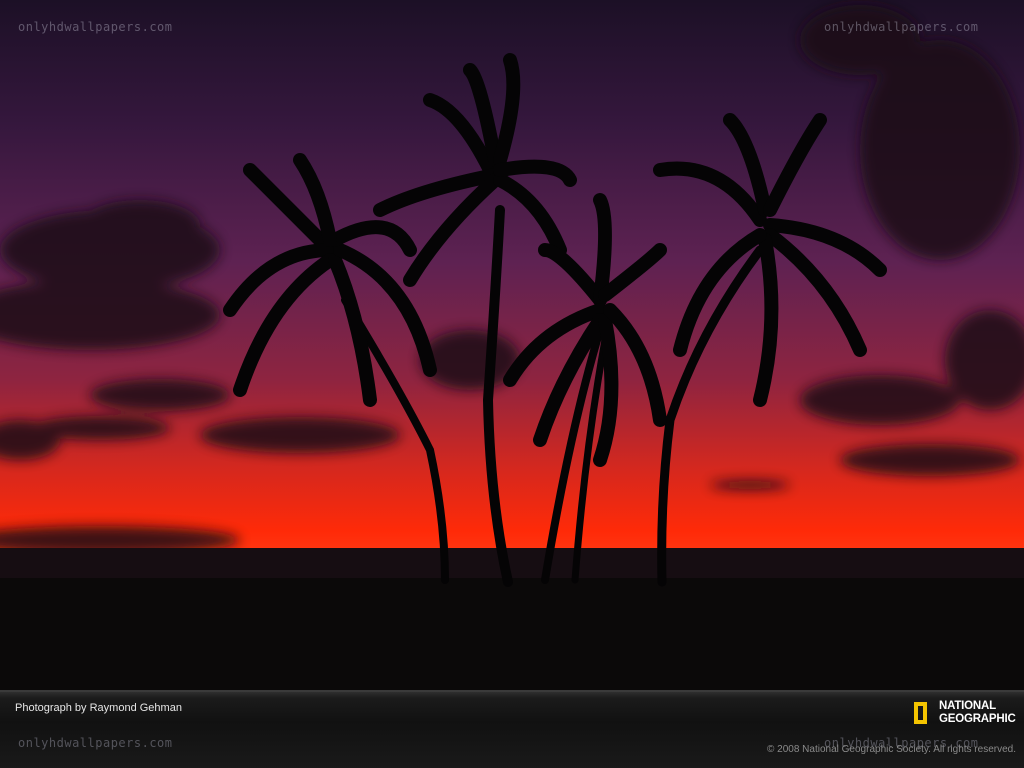  I want to click on watermark-top-left: onlyhdwallpapers.com, so click(95, 27).